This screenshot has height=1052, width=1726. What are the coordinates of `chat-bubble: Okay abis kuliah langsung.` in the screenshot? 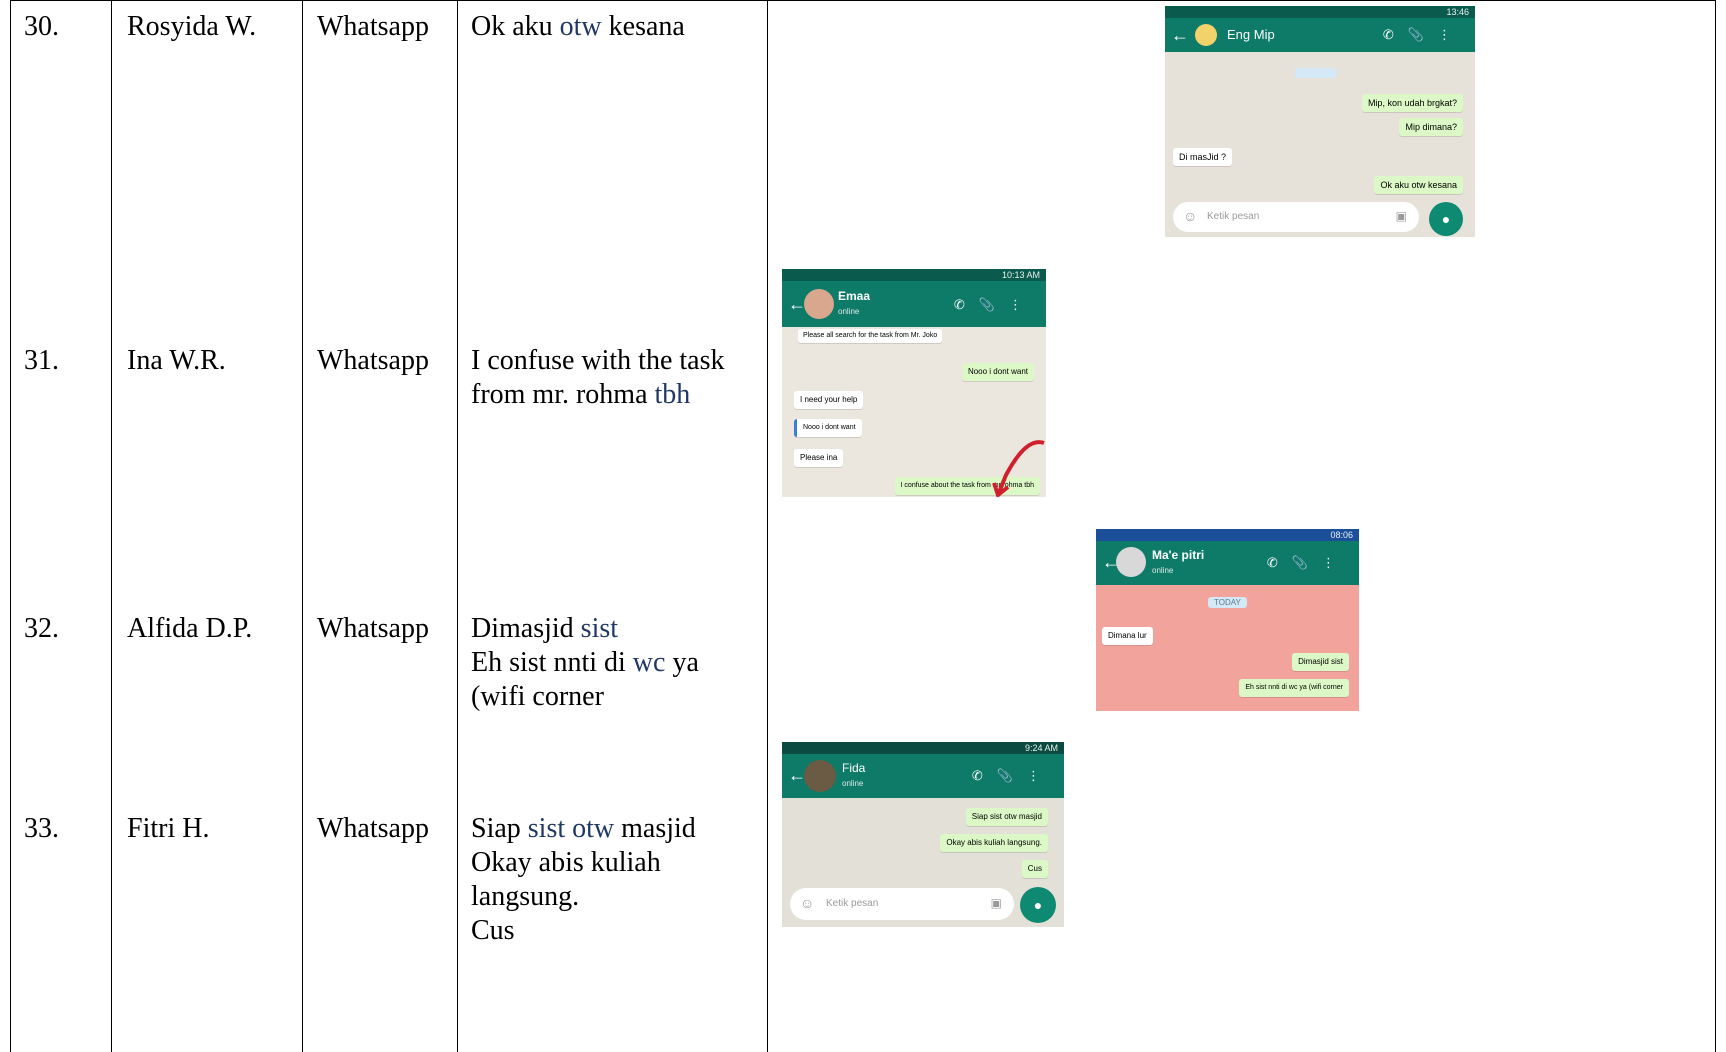 It's located at (994, 843).